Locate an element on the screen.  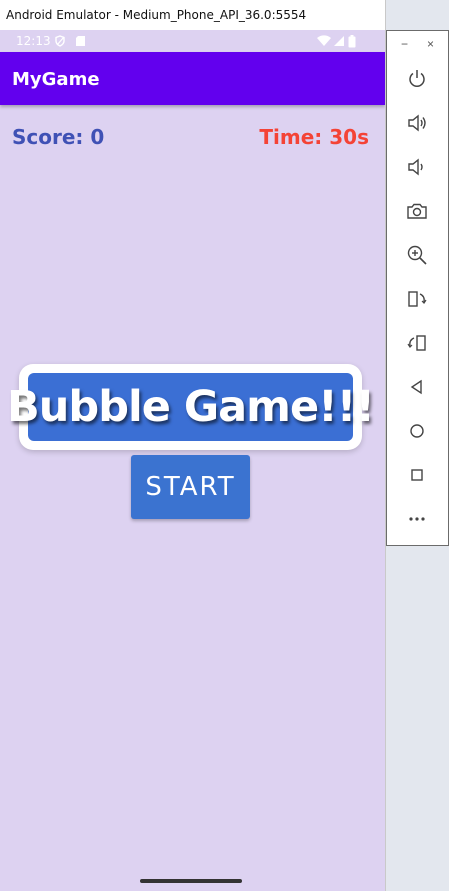
rotate-left-icon is located at coordinates (417, 299).